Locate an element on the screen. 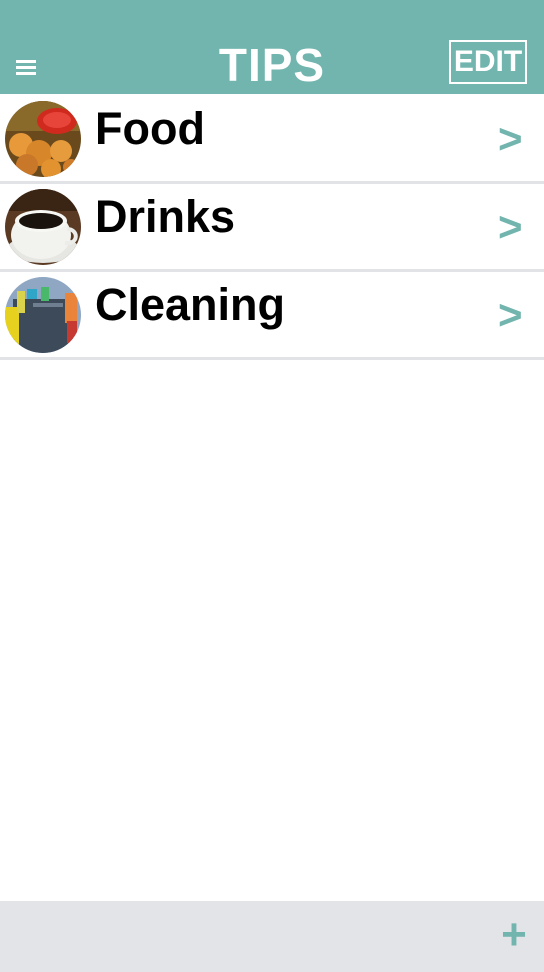  category-label: Cleaning is located at coordinates (190, 304).